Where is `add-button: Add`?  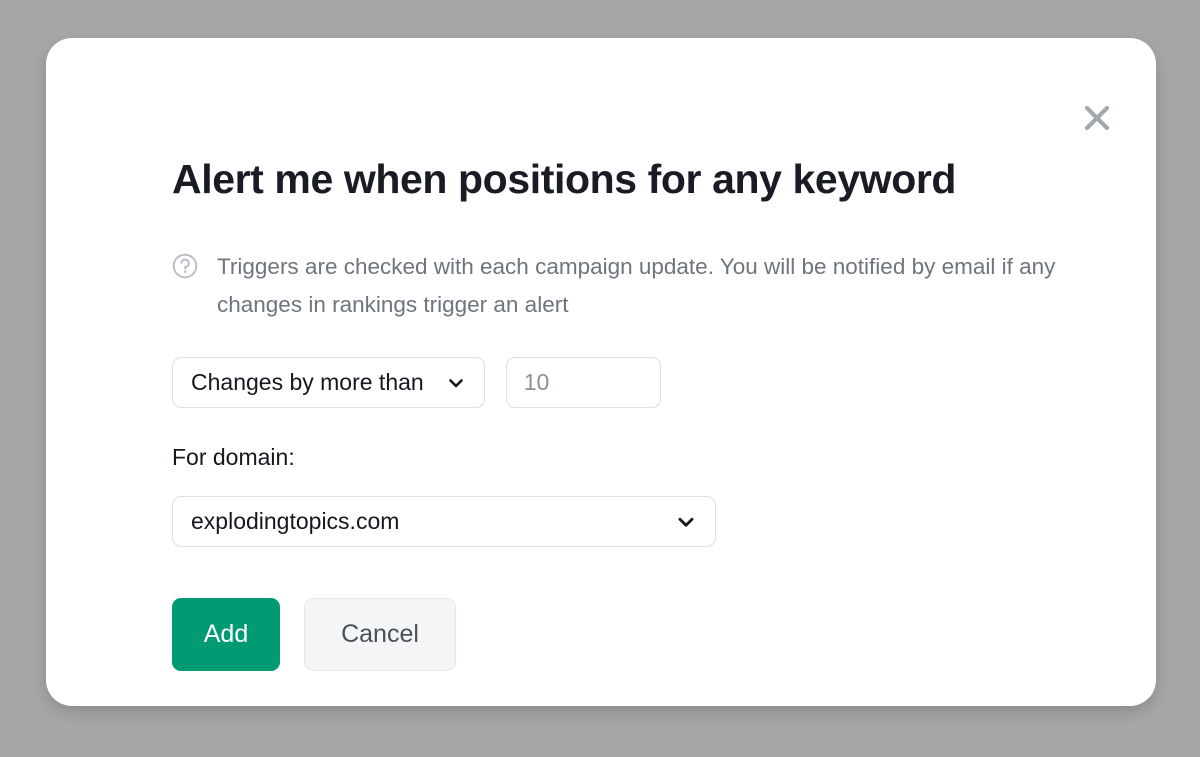
add-button: Add is located at coordinates (226, 634).